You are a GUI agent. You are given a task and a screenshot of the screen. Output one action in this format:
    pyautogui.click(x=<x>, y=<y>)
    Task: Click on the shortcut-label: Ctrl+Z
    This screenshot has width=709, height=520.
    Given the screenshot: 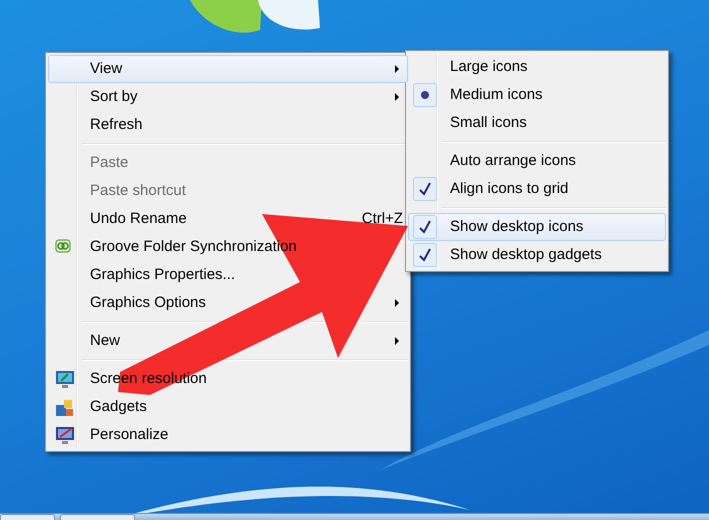 What is the action you would take?
    pyautogui.click(x=383, y=218)
    